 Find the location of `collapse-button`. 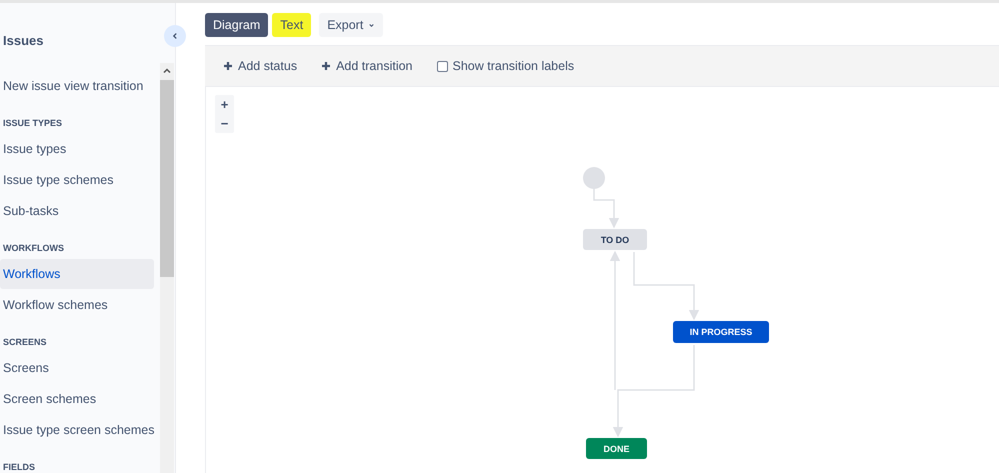

collapse-button is located at coordinates (175, 36).